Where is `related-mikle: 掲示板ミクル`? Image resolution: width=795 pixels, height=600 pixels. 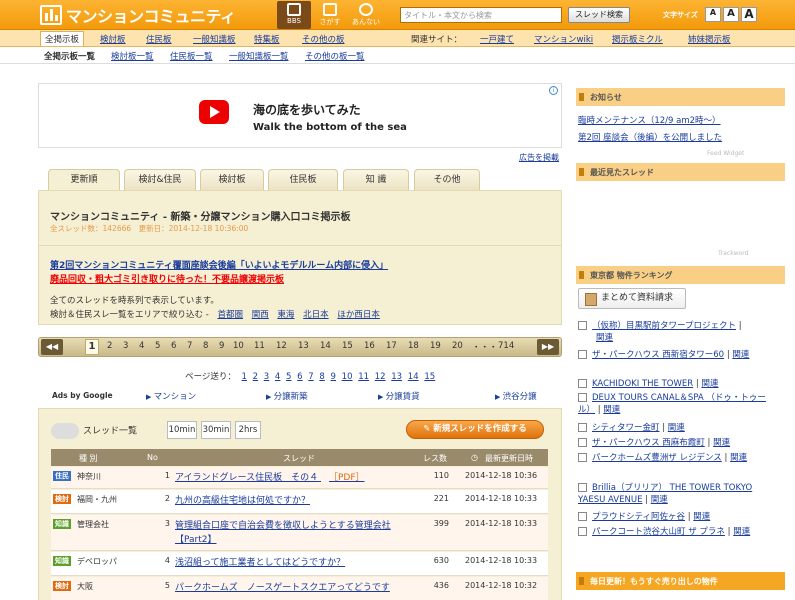 related-mikle: 掲示板ミクル is located at coordinates (637, 39).